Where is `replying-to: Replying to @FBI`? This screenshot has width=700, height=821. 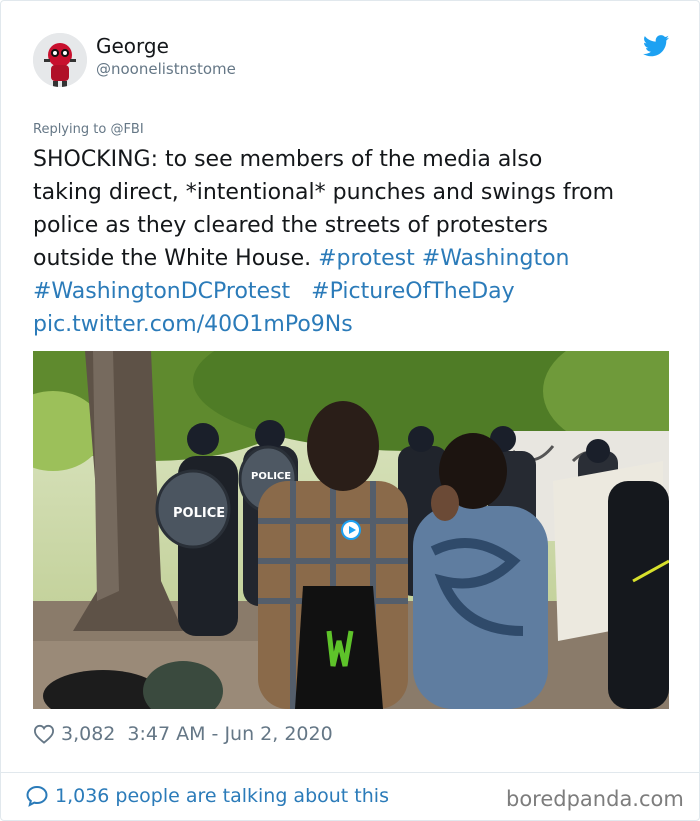 replying-to: Replying to @FBI is located at coordinates (88, 129).